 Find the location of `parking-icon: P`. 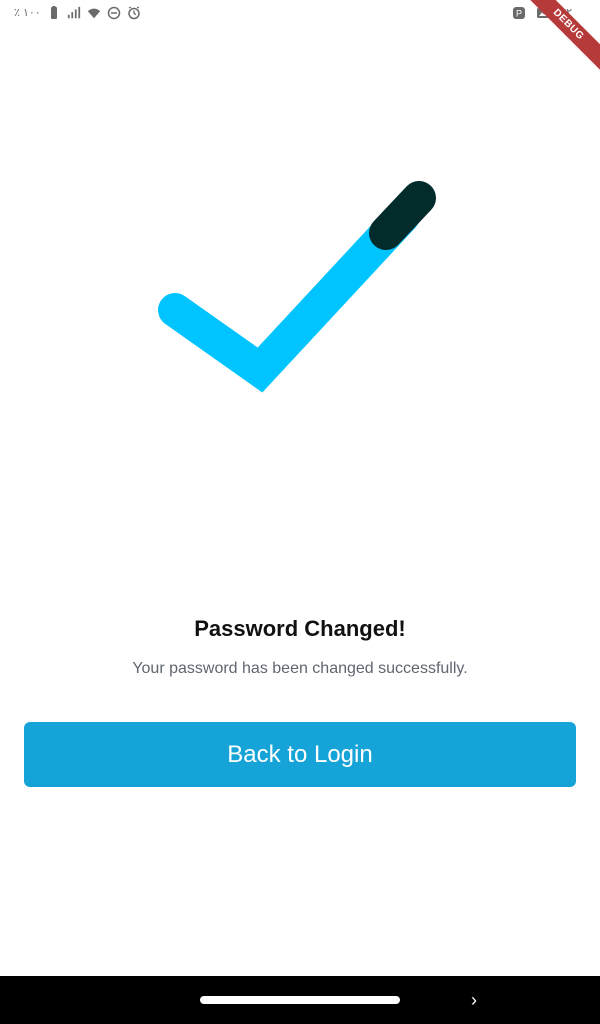

parking-icon: P is located at coordinates (519, 13).